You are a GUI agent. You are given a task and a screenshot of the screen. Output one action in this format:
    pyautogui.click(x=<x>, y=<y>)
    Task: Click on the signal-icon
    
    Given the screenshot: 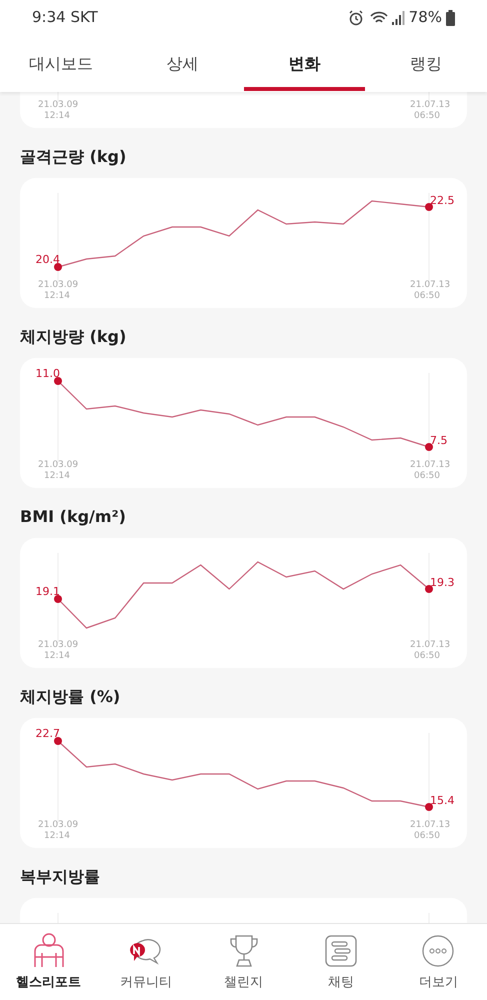 What is the action you would take?
    pyautogui.click(x=397, y=17)
    